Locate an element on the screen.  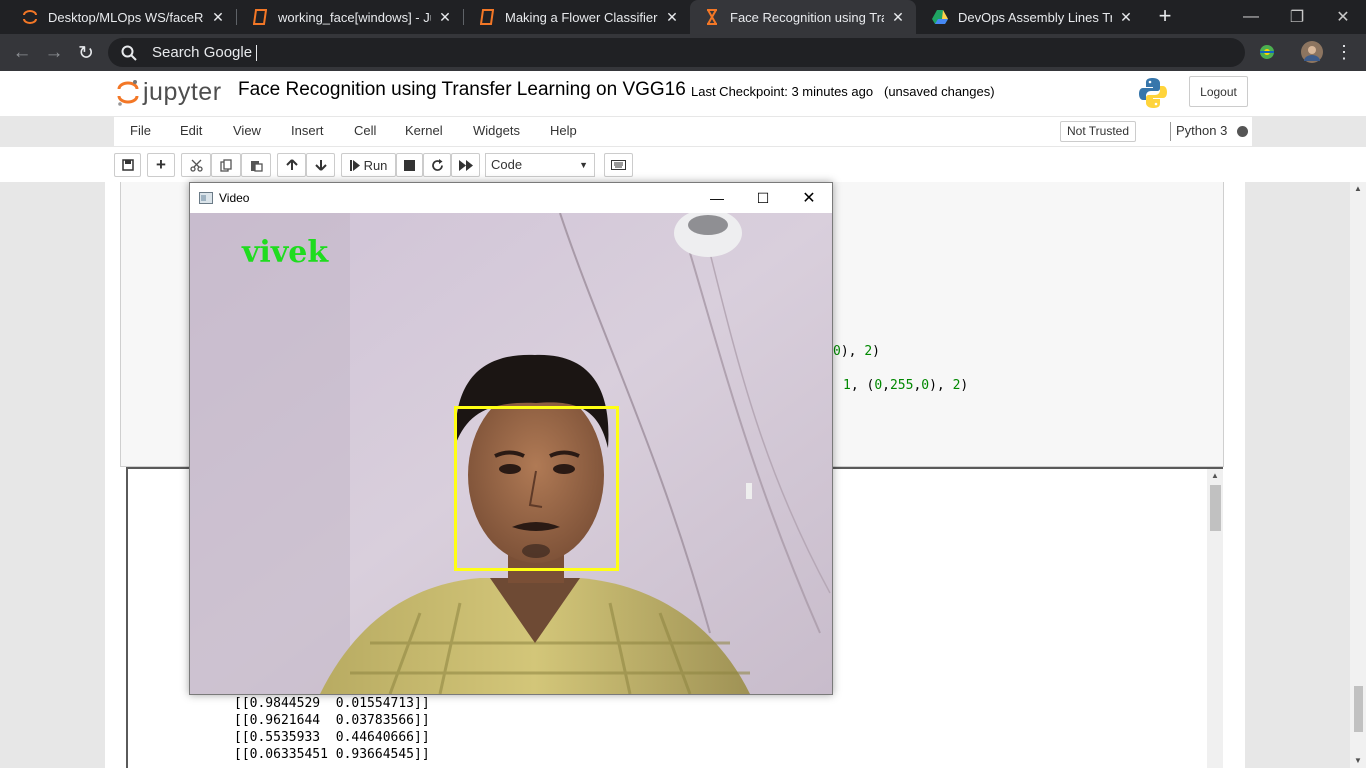
browser-tab-3: Making a Flower Classifier with ✕ is located at coordinates (577, 17).